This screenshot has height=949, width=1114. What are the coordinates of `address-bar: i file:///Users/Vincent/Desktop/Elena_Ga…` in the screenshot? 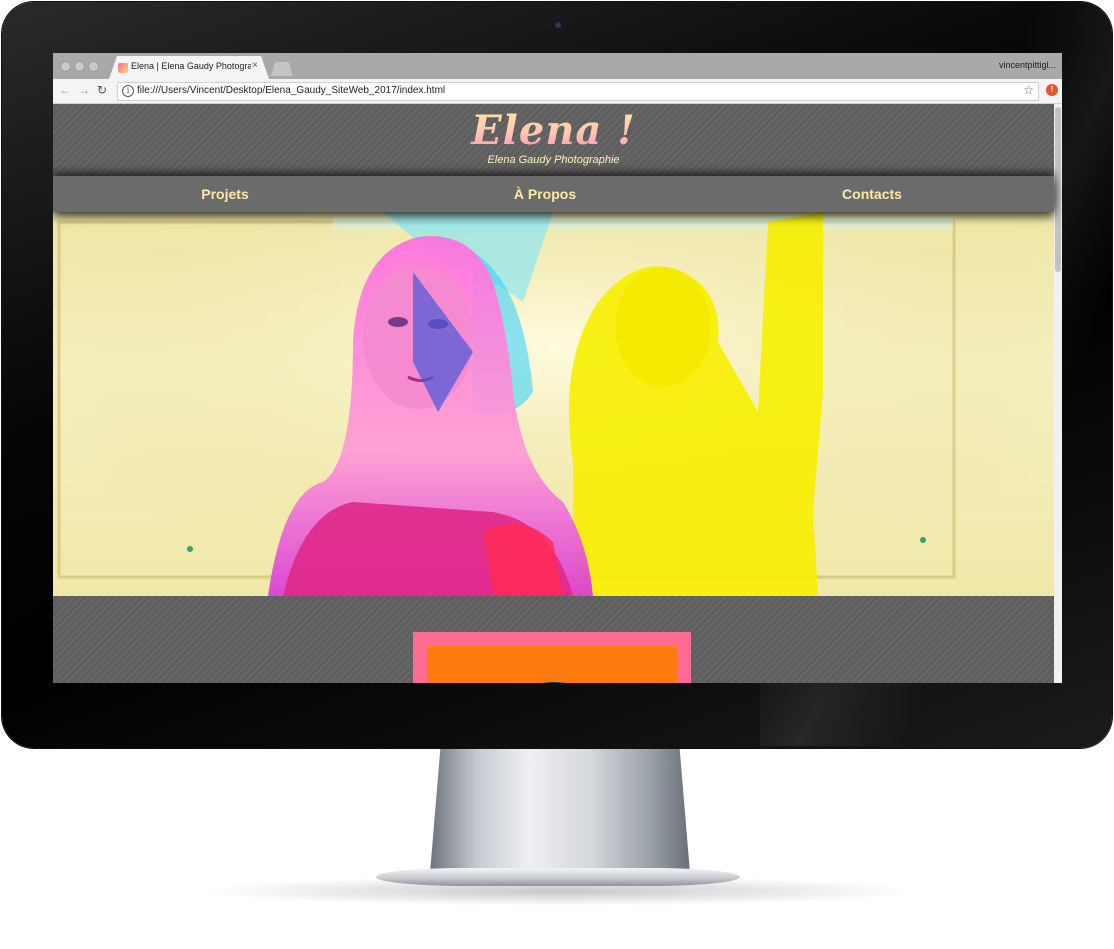 It's located at (578, 91).